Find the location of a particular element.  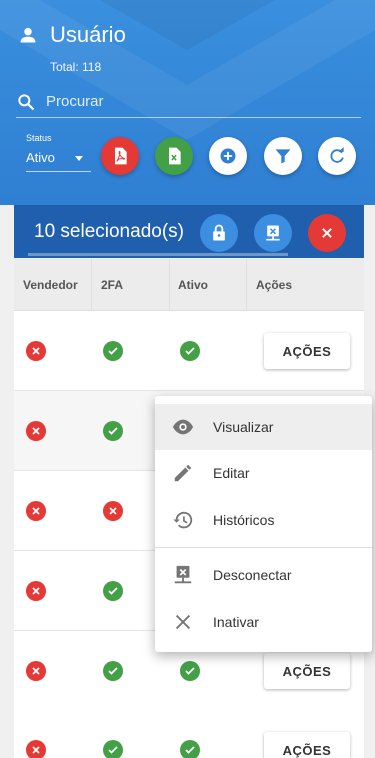

table-header: Vendedor 2FA Ativo Ações is located at coordinates (189, 285).